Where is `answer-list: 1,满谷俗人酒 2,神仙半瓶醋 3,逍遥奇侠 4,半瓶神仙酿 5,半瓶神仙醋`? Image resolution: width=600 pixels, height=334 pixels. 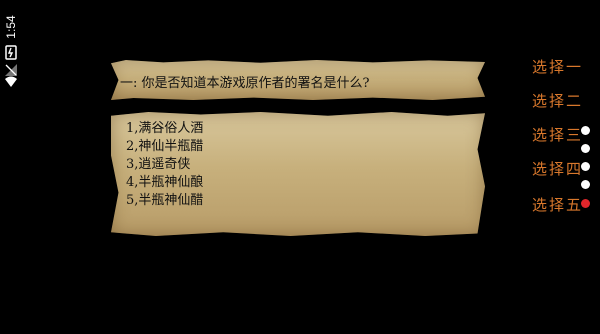
answer-list: 1,满谷俗人酒 2,神仙半瓶醋 3,逍遥奇侠 4,半瓶神仙酿 5,半瓶神仙醋 is located at coordinates (164, 165).